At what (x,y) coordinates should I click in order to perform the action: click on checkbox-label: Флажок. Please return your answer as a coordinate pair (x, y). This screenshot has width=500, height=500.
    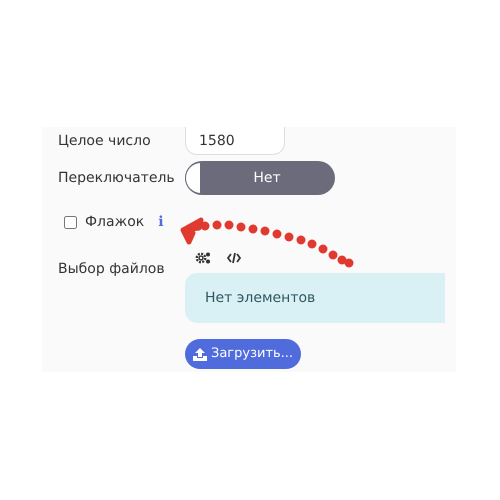
    Looking at the image, I should click on (114, 222).